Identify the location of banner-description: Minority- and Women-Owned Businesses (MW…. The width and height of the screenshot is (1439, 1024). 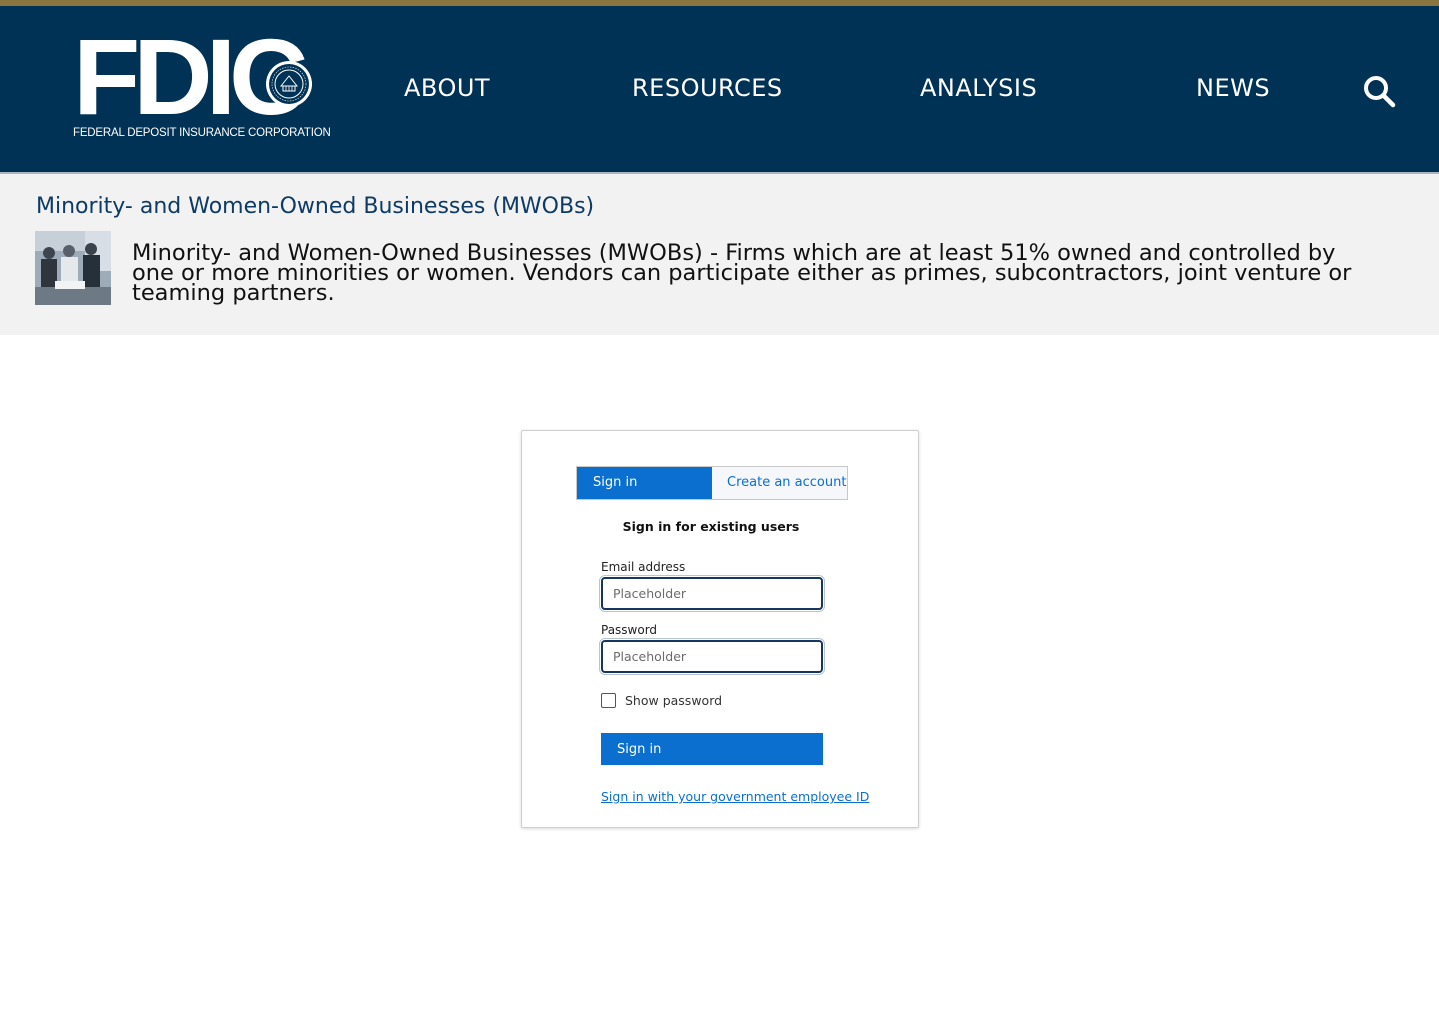
(742, 273).